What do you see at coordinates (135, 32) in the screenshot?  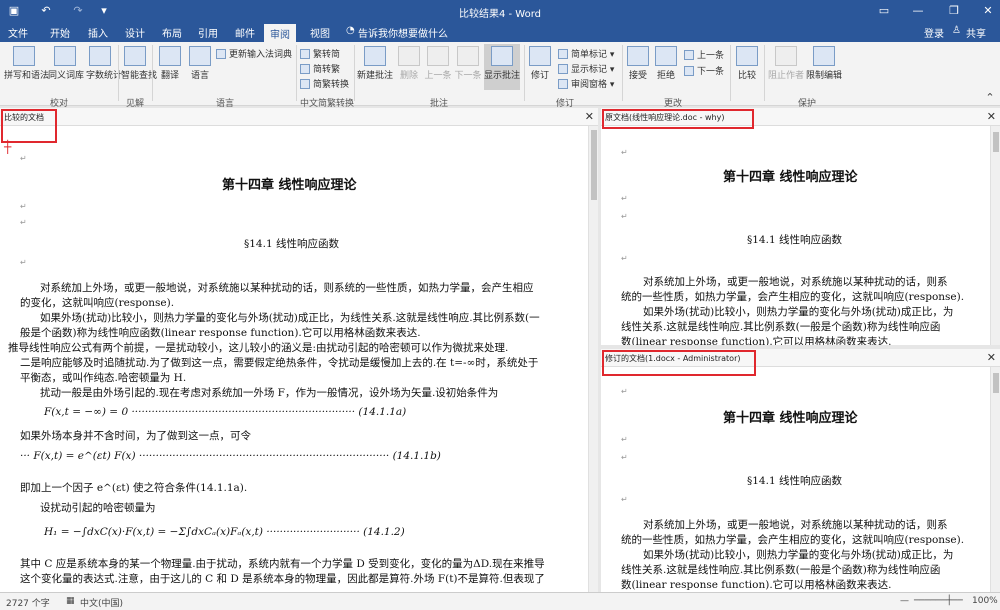 I see `tab-design: 设计` at bounding box center [135, 32].